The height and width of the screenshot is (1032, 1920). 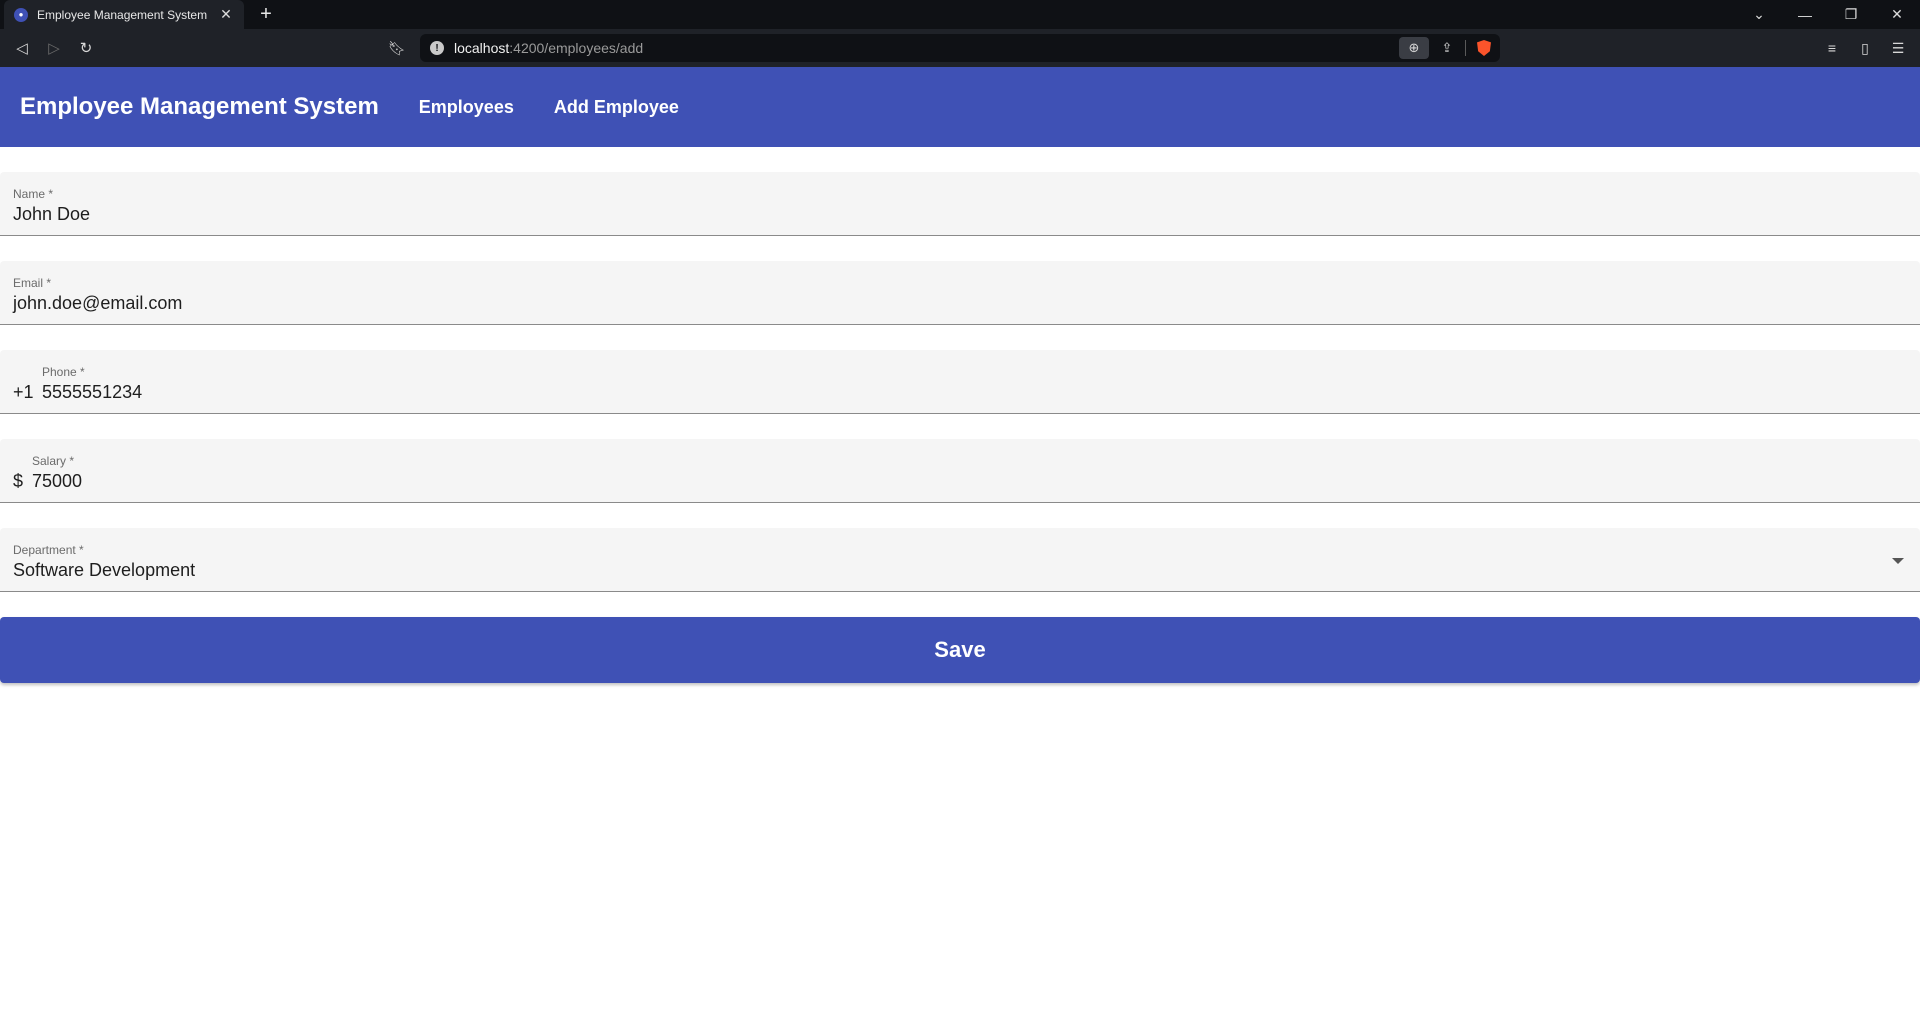 I want to click on phone-field: Phone * +1 5555551234, so click(x=960, y=382).